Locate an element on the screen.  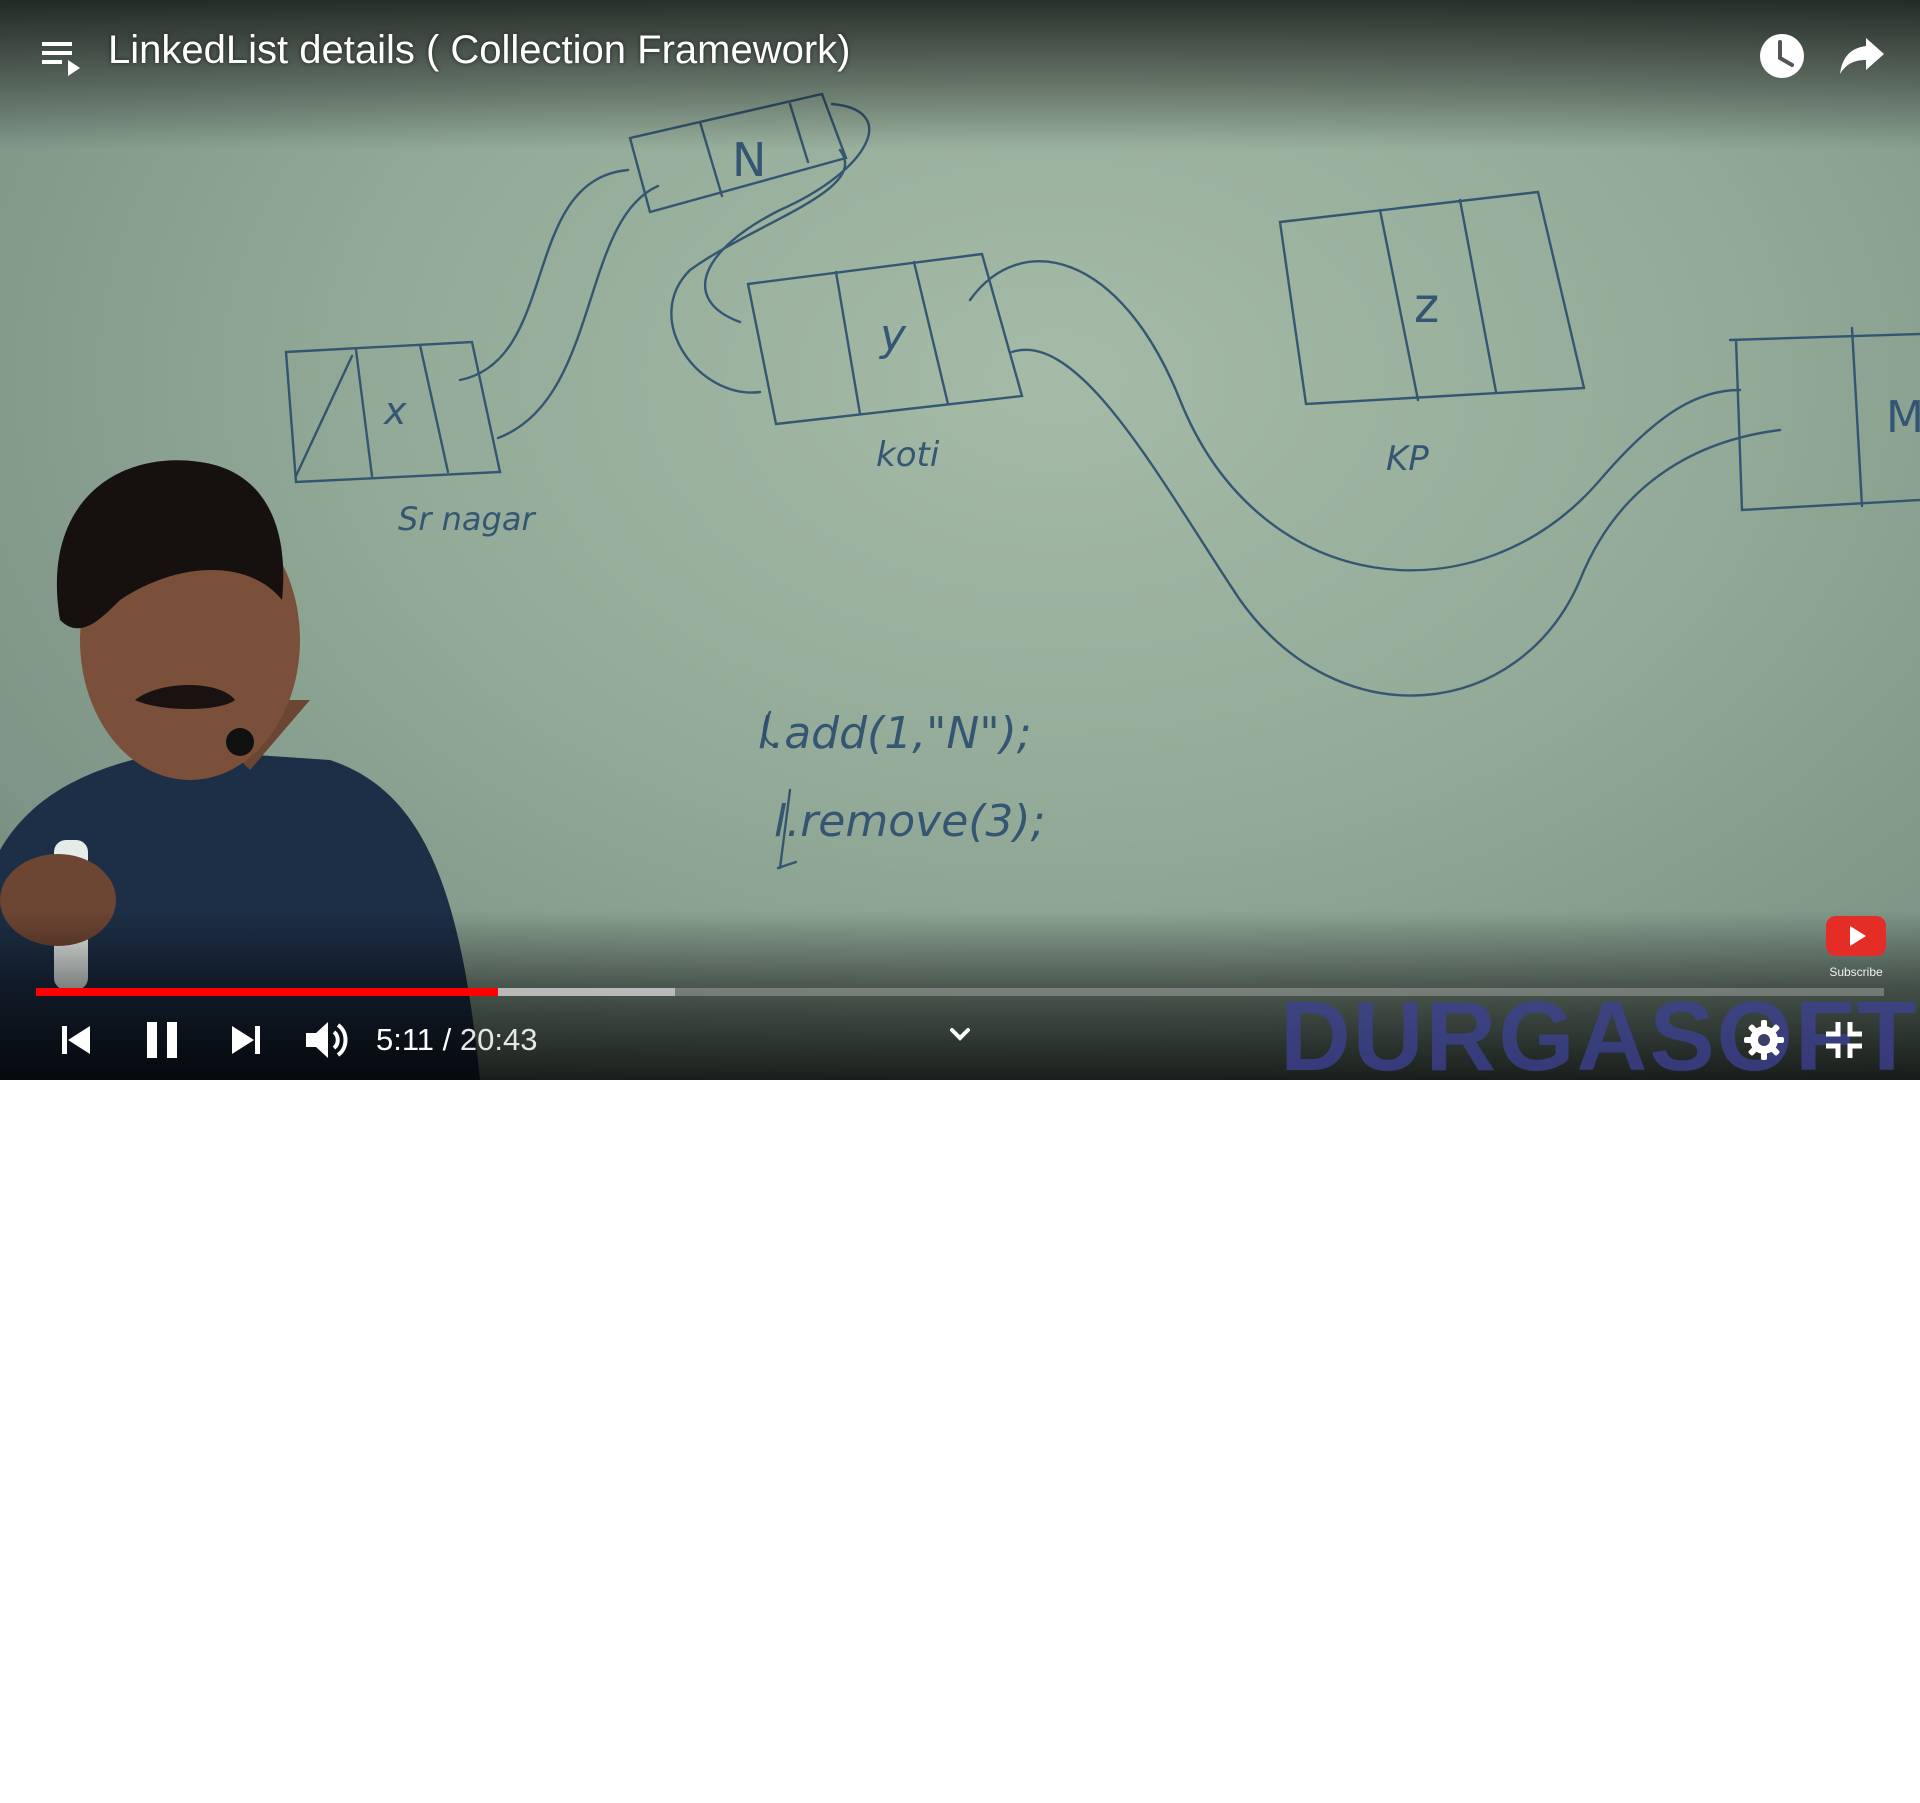
pause-button is located at coordinates (162, 1040).